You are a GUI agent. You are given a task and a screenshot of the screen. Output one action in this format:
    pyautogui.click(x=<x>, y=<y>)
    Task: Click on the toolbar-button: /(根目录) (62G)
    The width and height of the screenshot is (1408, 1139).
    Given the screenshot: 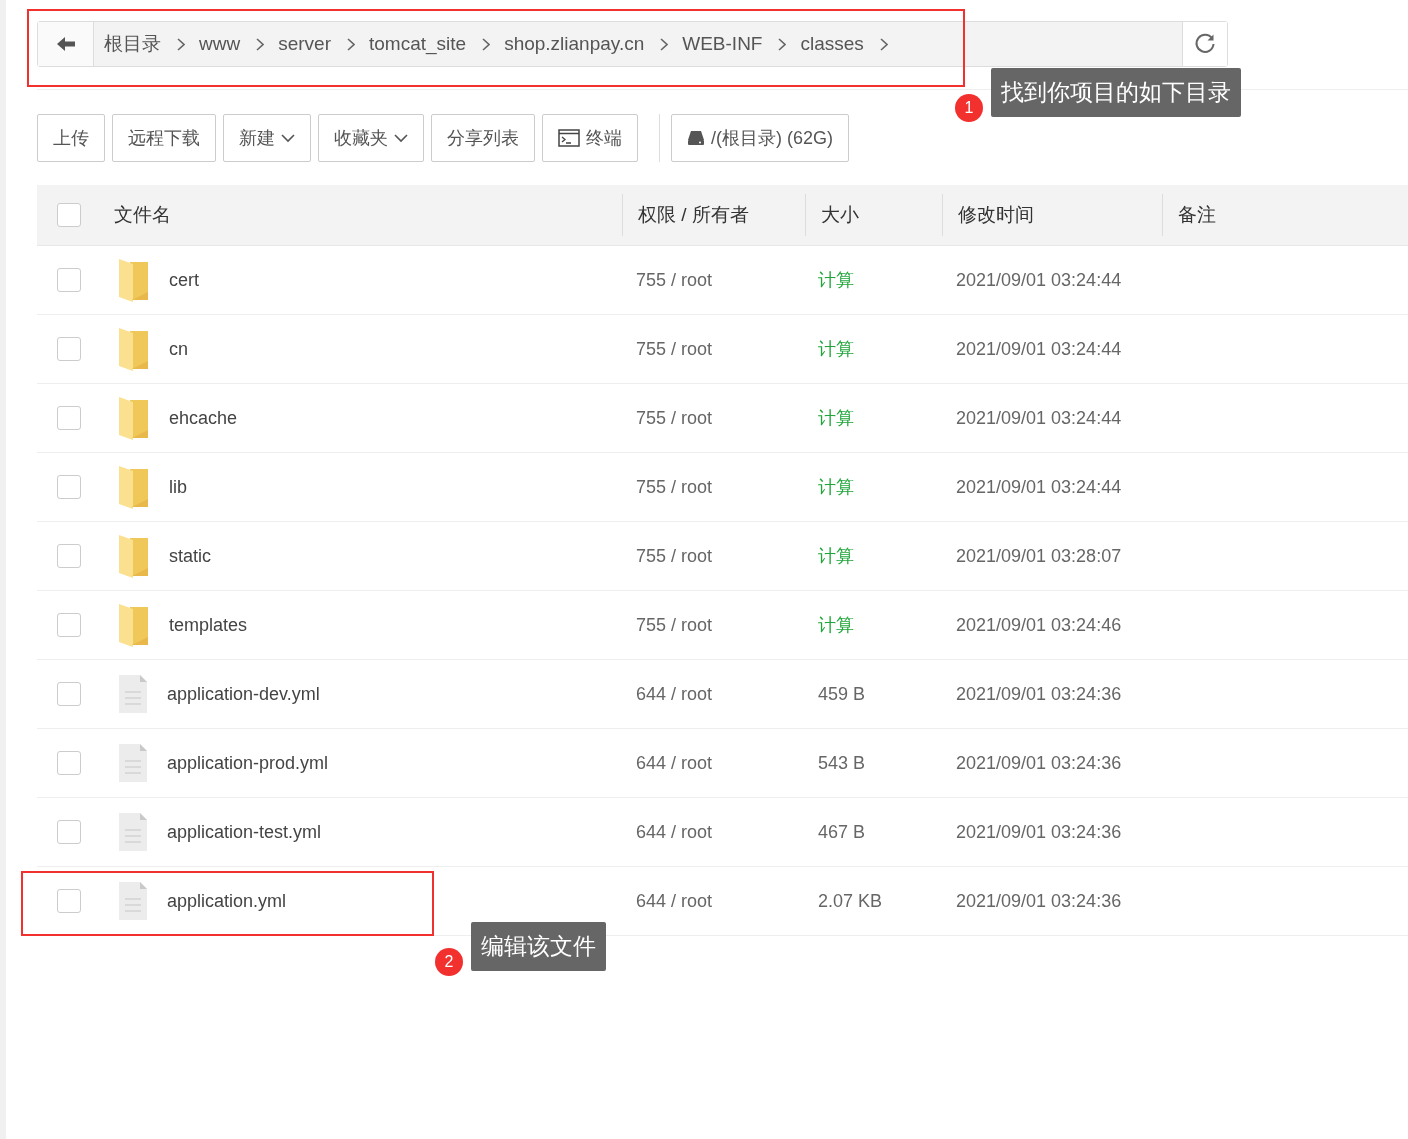 What is the action you would take?
    pyautogui.click(x=760, y=138)
    